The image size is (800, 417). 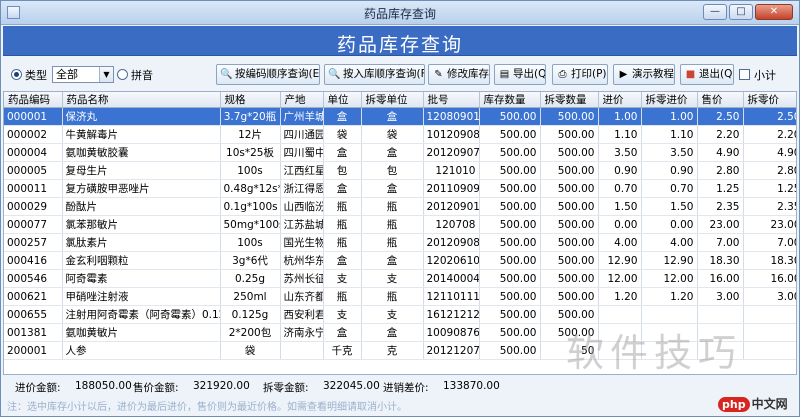 What do you see at coordinates (720, 100) in the screenshot?
I see `column-header: 售价` at bounding box center [720, 100].